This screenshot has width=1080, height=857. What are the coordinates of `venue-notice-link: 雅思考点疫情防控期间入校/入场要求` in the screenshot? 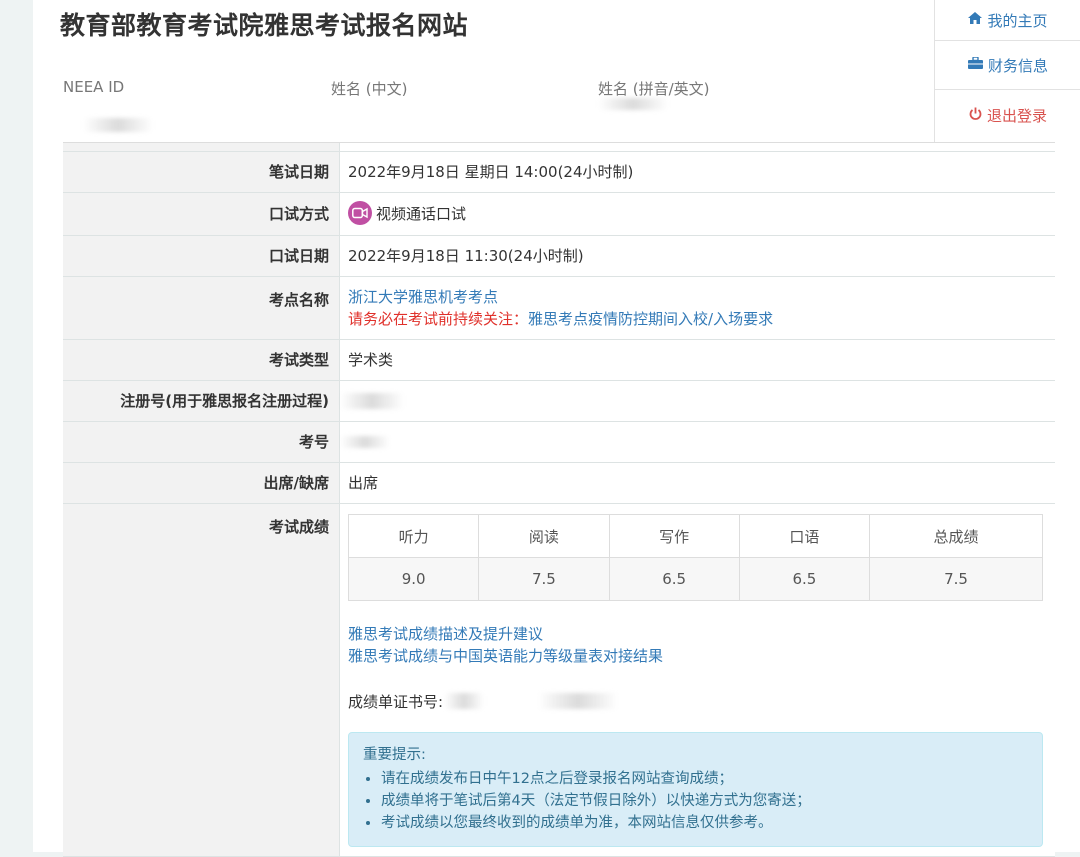 It's located at (650, 319).